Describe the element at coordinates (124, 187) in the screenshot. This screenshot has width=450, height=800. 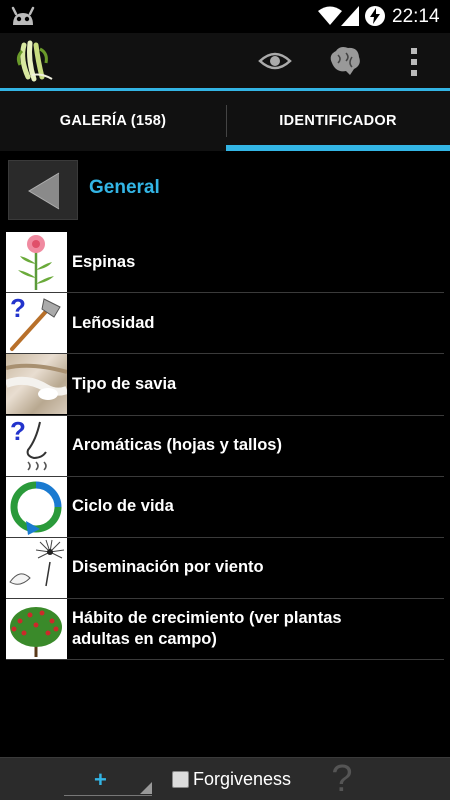
I see `category-title: General` at that location.